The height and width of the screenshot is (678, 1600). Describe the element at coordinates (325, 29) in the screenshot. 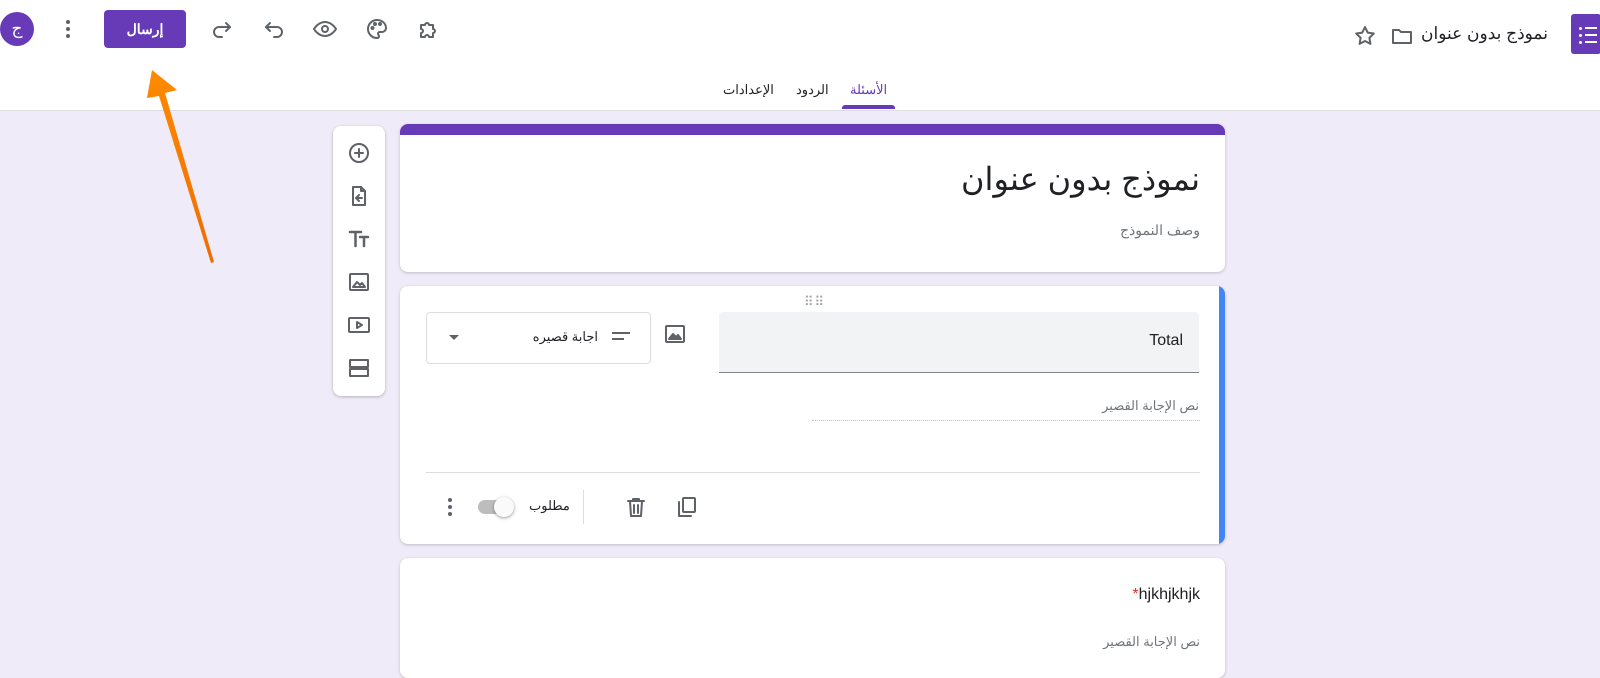

I see `preview-eye-icon` at that location.